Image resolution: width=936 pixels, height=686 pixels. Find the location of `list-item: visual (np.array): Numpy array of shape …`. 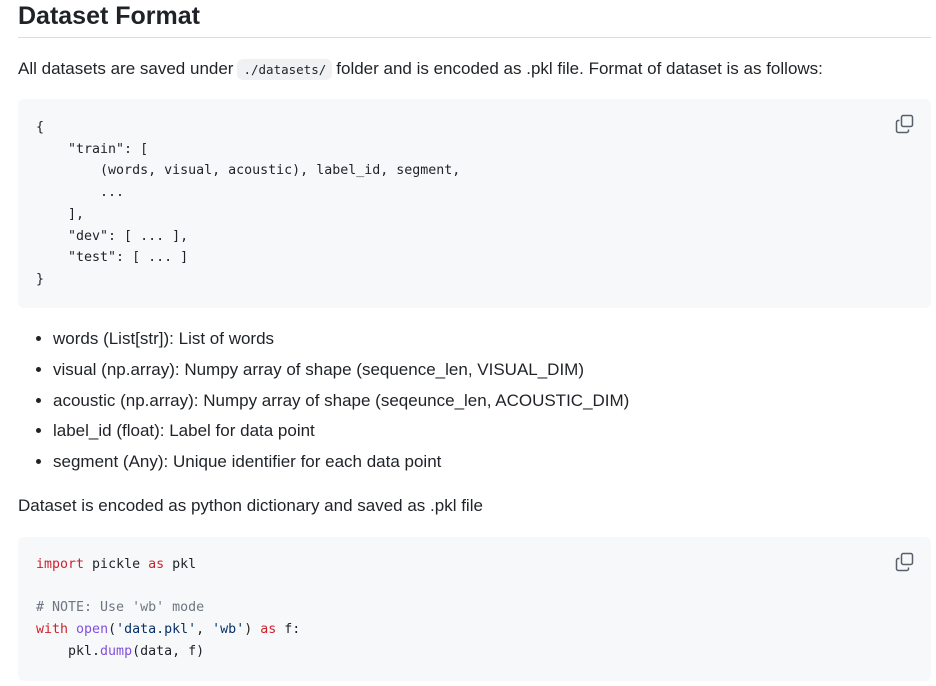

list-item: visual (np.array): Numpy array of shape … is located at coordinates (341, 373).